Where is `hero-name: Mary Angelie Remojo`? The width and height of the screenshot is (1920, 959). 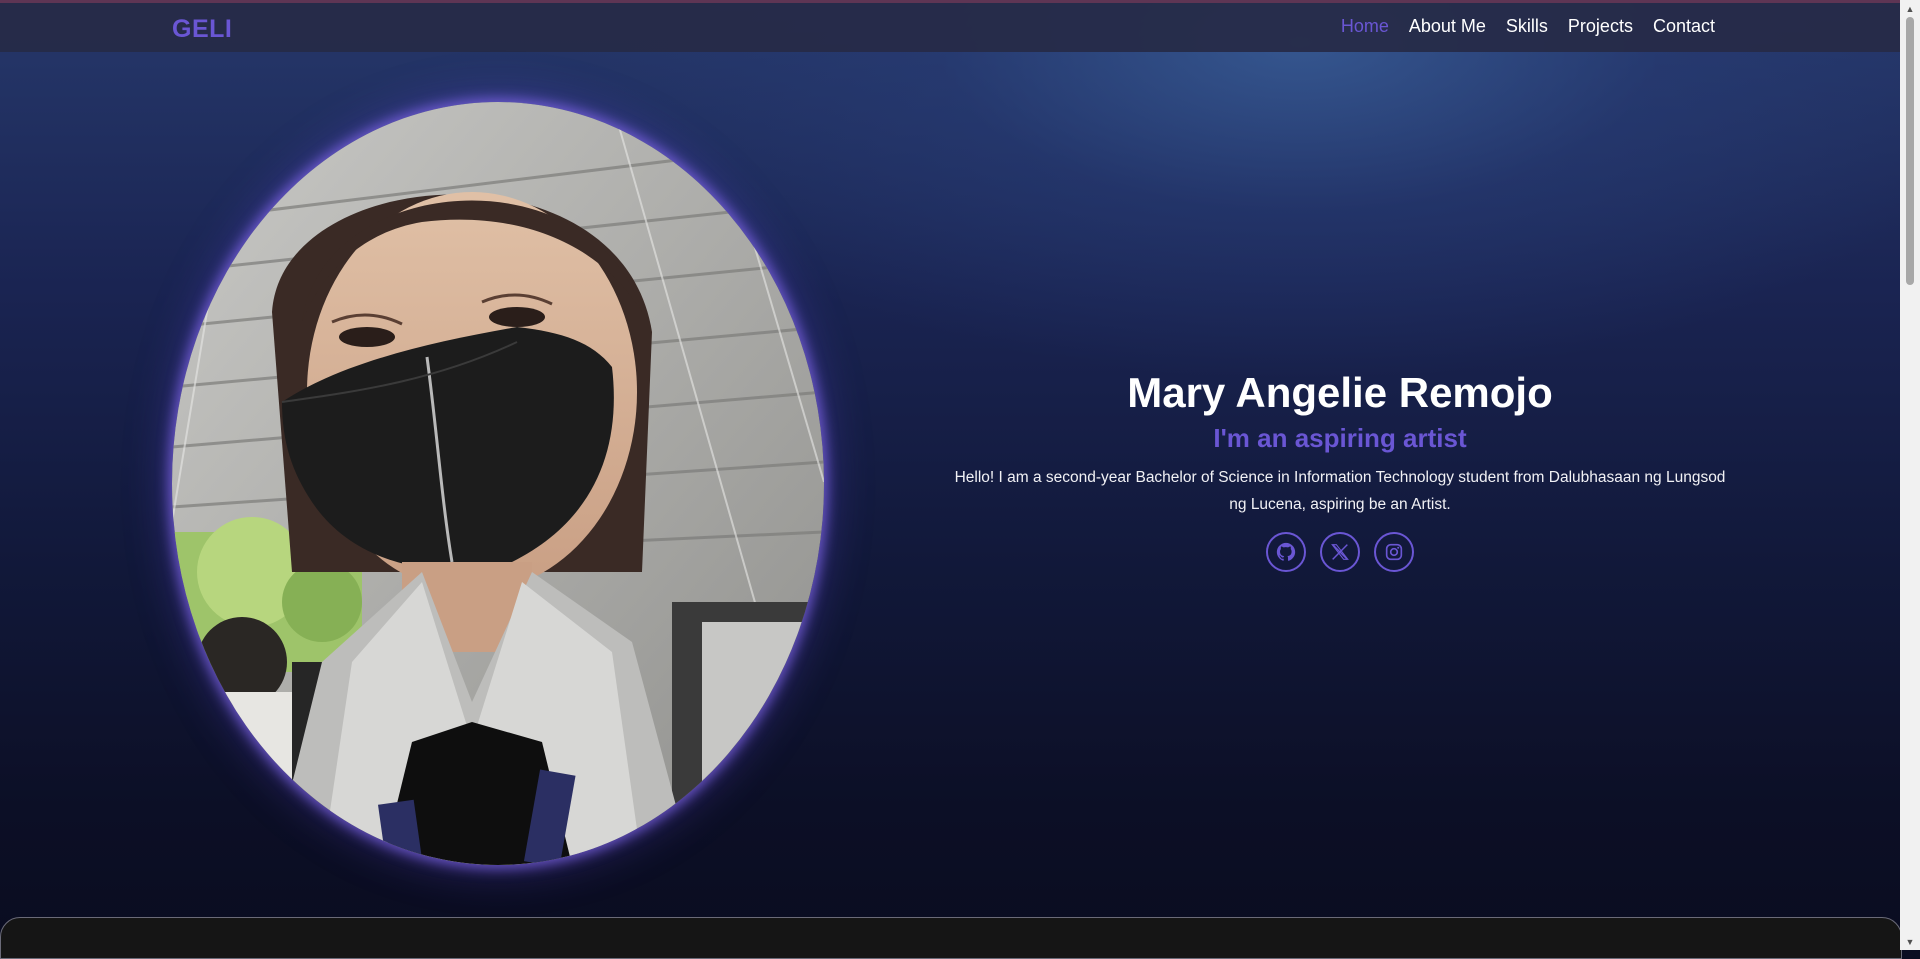
hero-name: Mary Angelie Remojo is located at coordinates (1340, 392).